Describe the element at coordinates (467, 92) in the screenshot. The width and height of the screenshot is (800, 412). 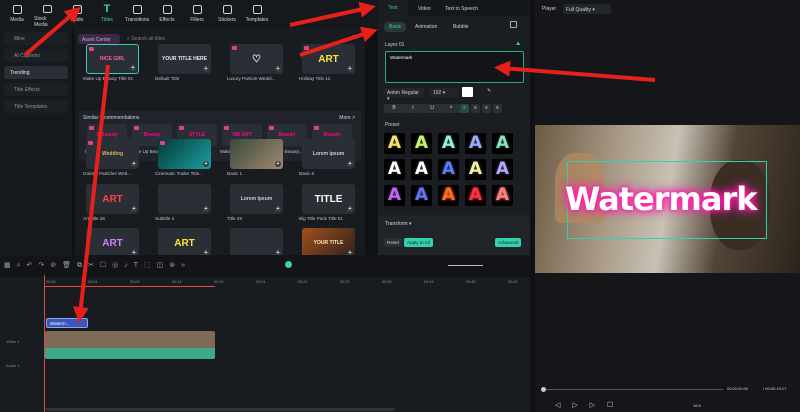
I see `color-swatch` at that location.